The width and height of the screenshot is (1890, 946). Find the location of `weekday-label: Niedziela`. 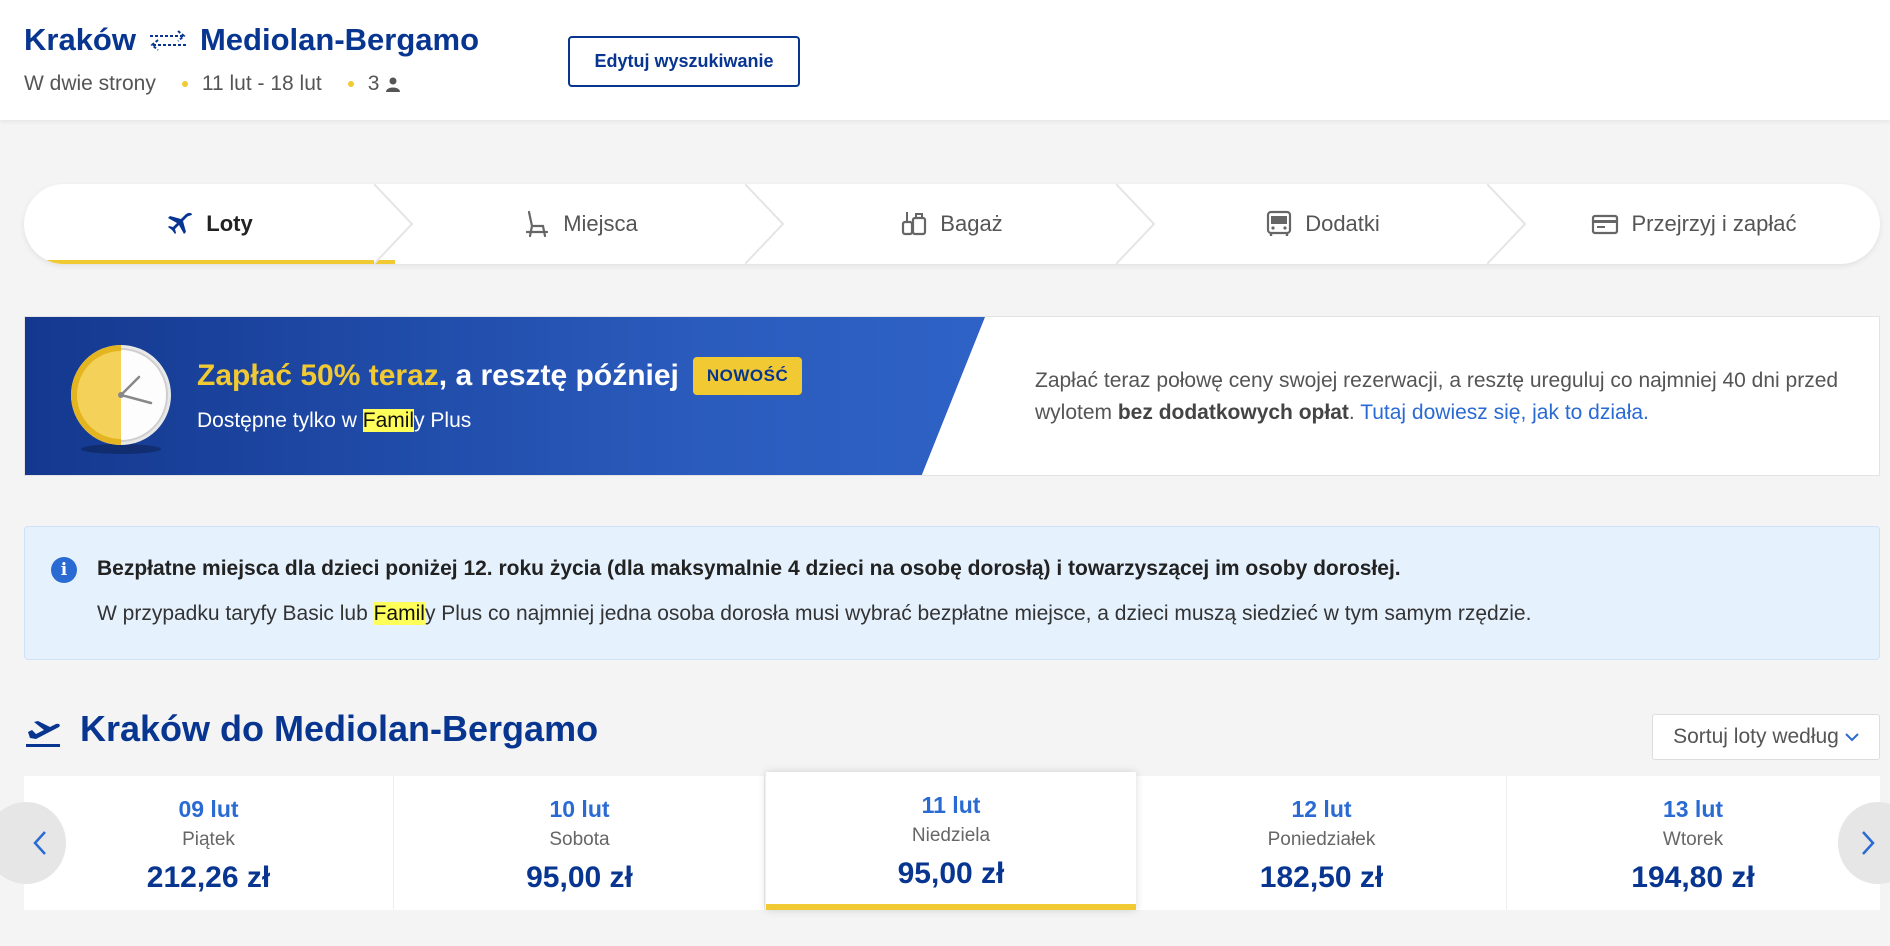

weekday-label: Niedziela is located at coordinates (951, 835).